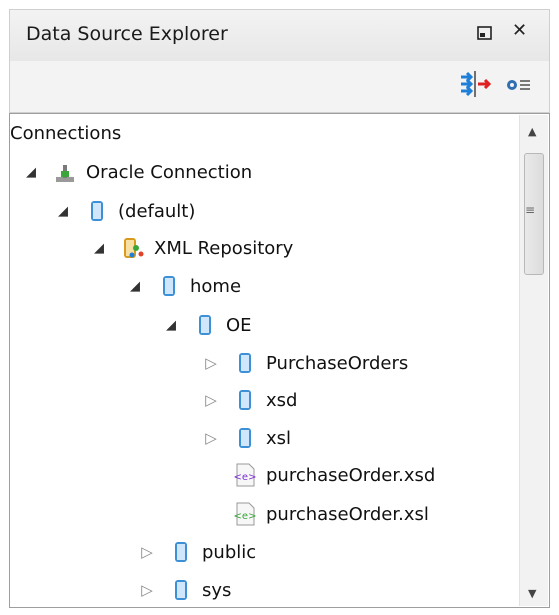 This screenshot has width=559, height=615. I want to click on tree-node-oracle-connection: ◢ Oracle Connection, so click(137, 172).